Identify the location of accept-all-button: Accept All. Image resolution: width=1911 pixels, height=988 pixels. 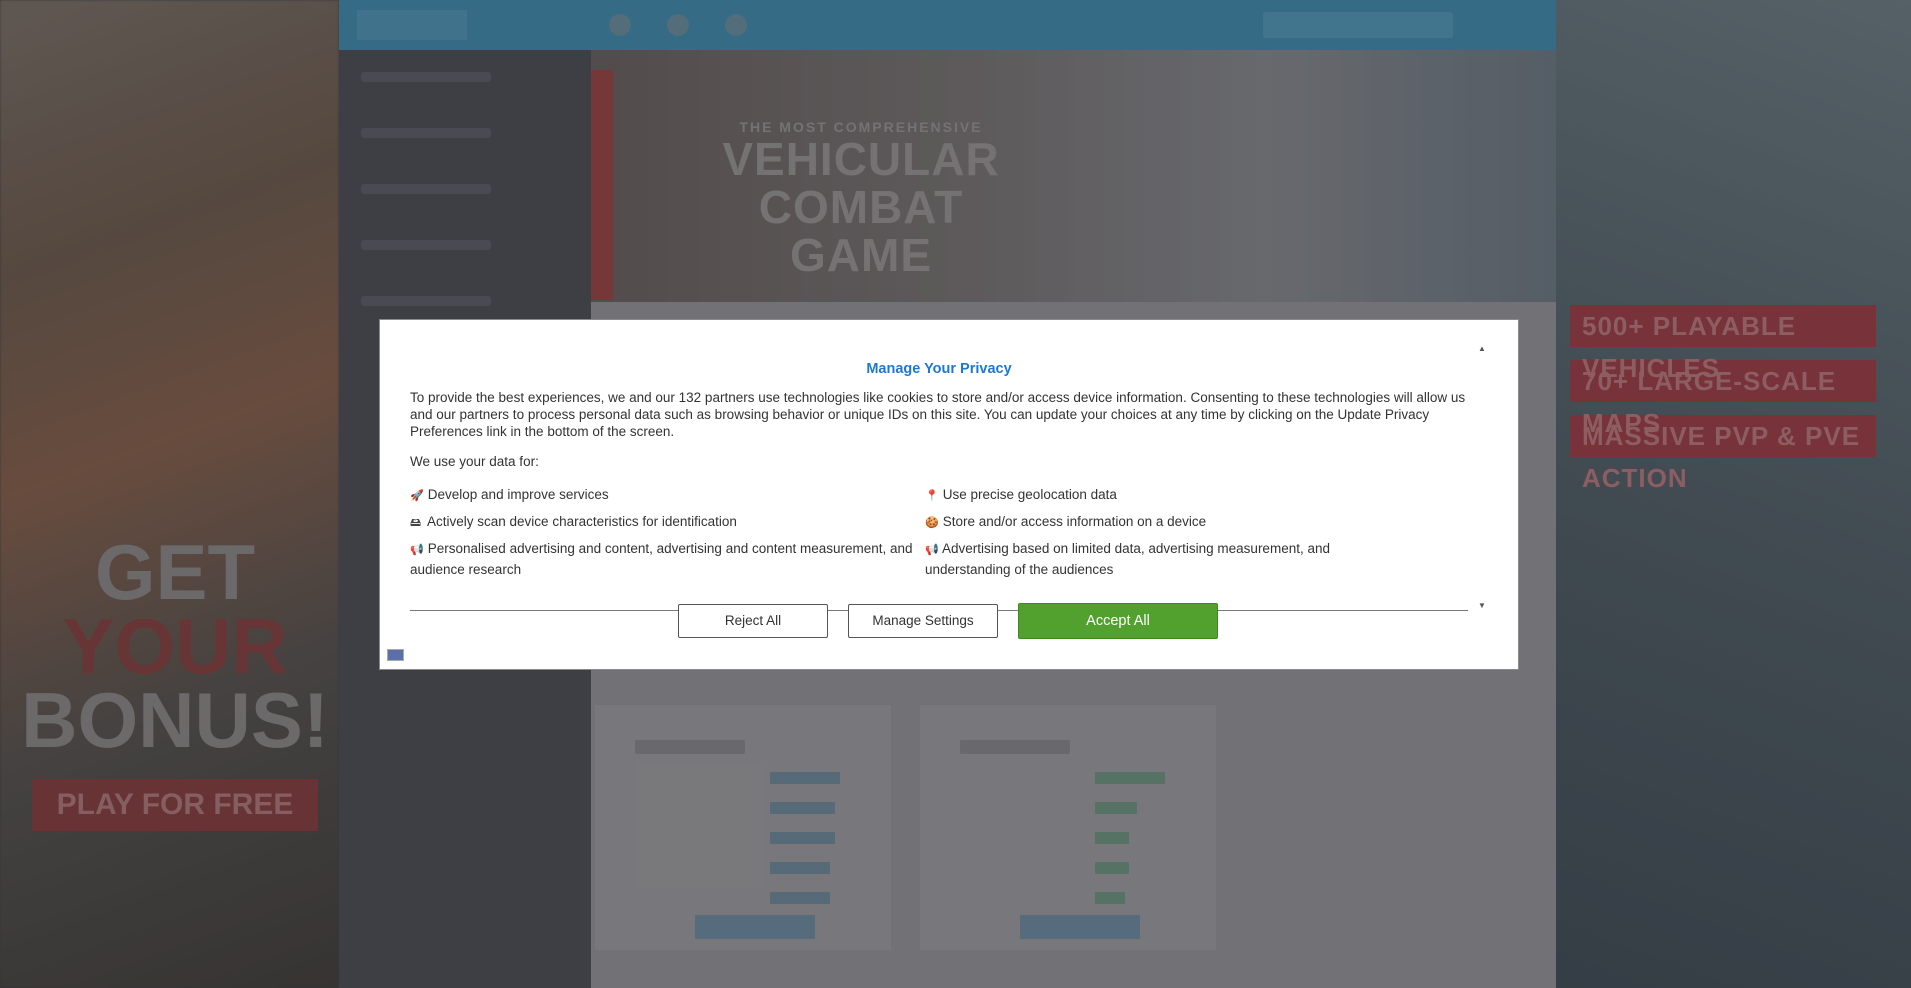
(1118, 621).